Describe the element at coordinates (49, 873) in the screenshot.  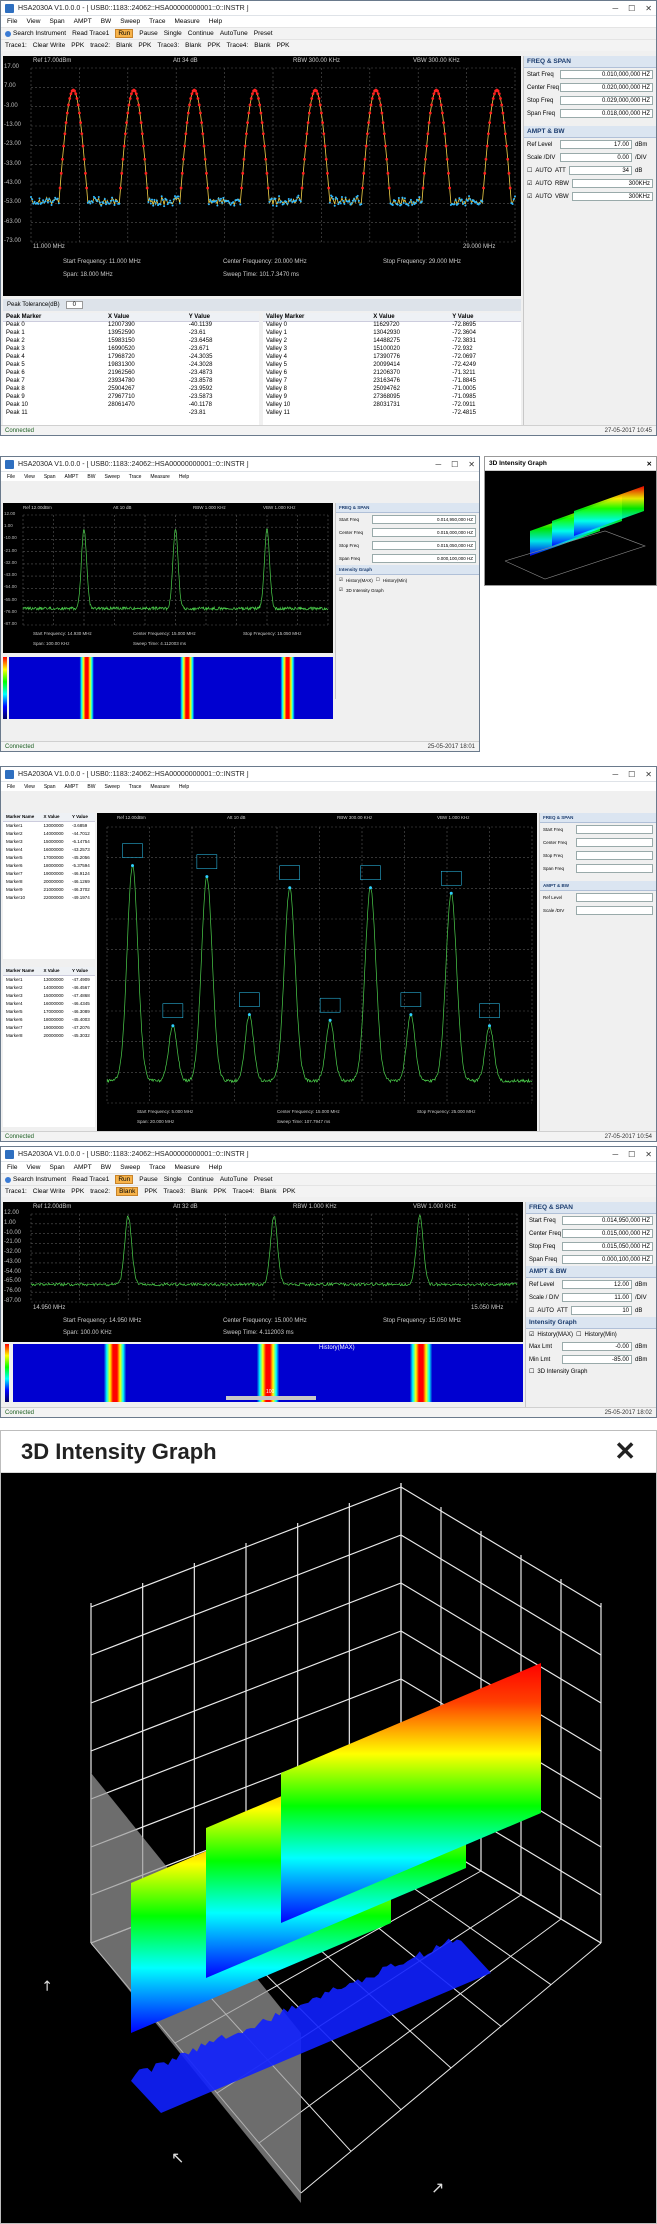
I see `table-row: Marker7 19000000 -46.9124` at that location.